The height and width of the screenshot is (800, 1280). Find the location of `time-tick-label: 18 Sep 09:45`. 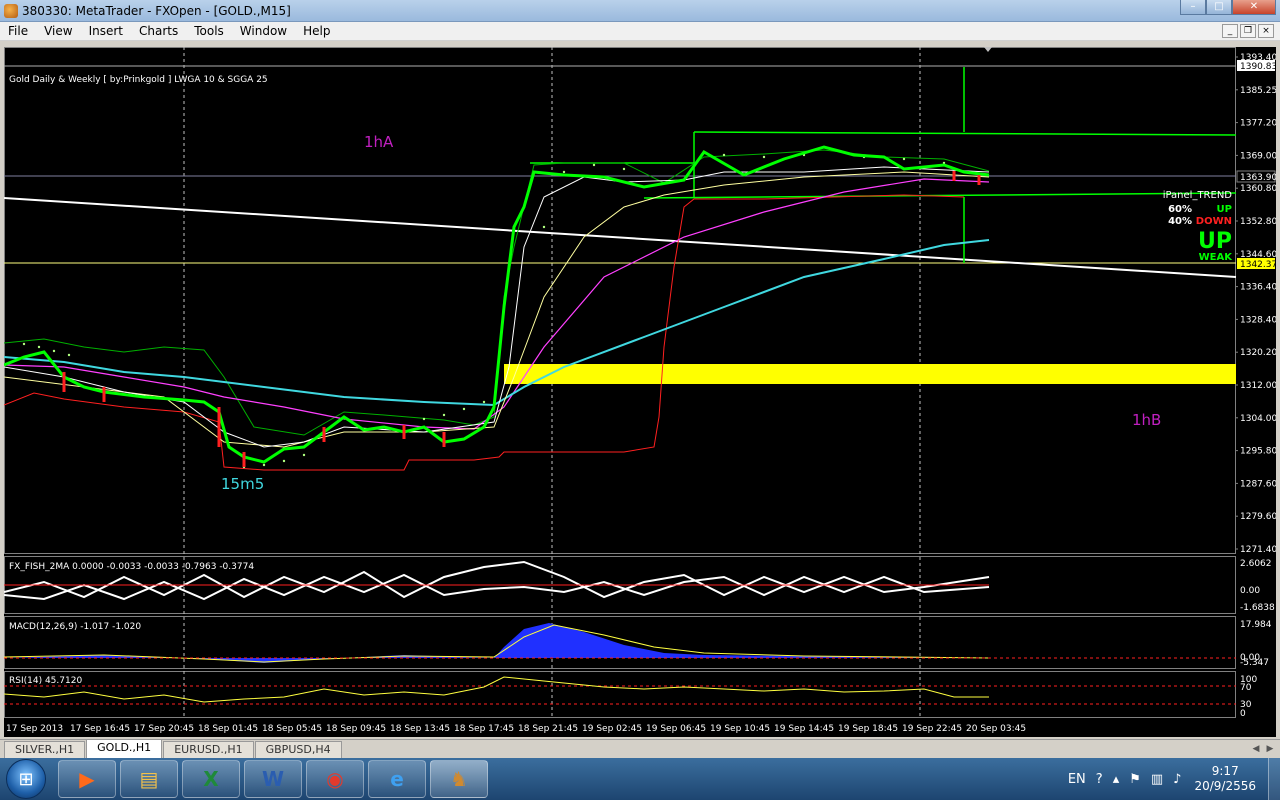

time-tick-label: 18 Sep 09:45 is located at coordinates (356, 729).